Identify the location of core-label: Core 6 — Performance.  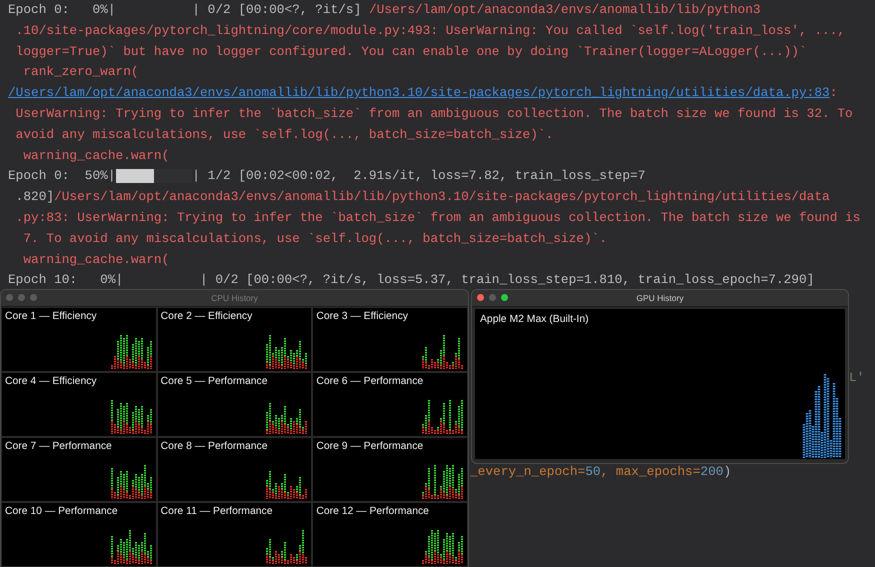
(369, 381).